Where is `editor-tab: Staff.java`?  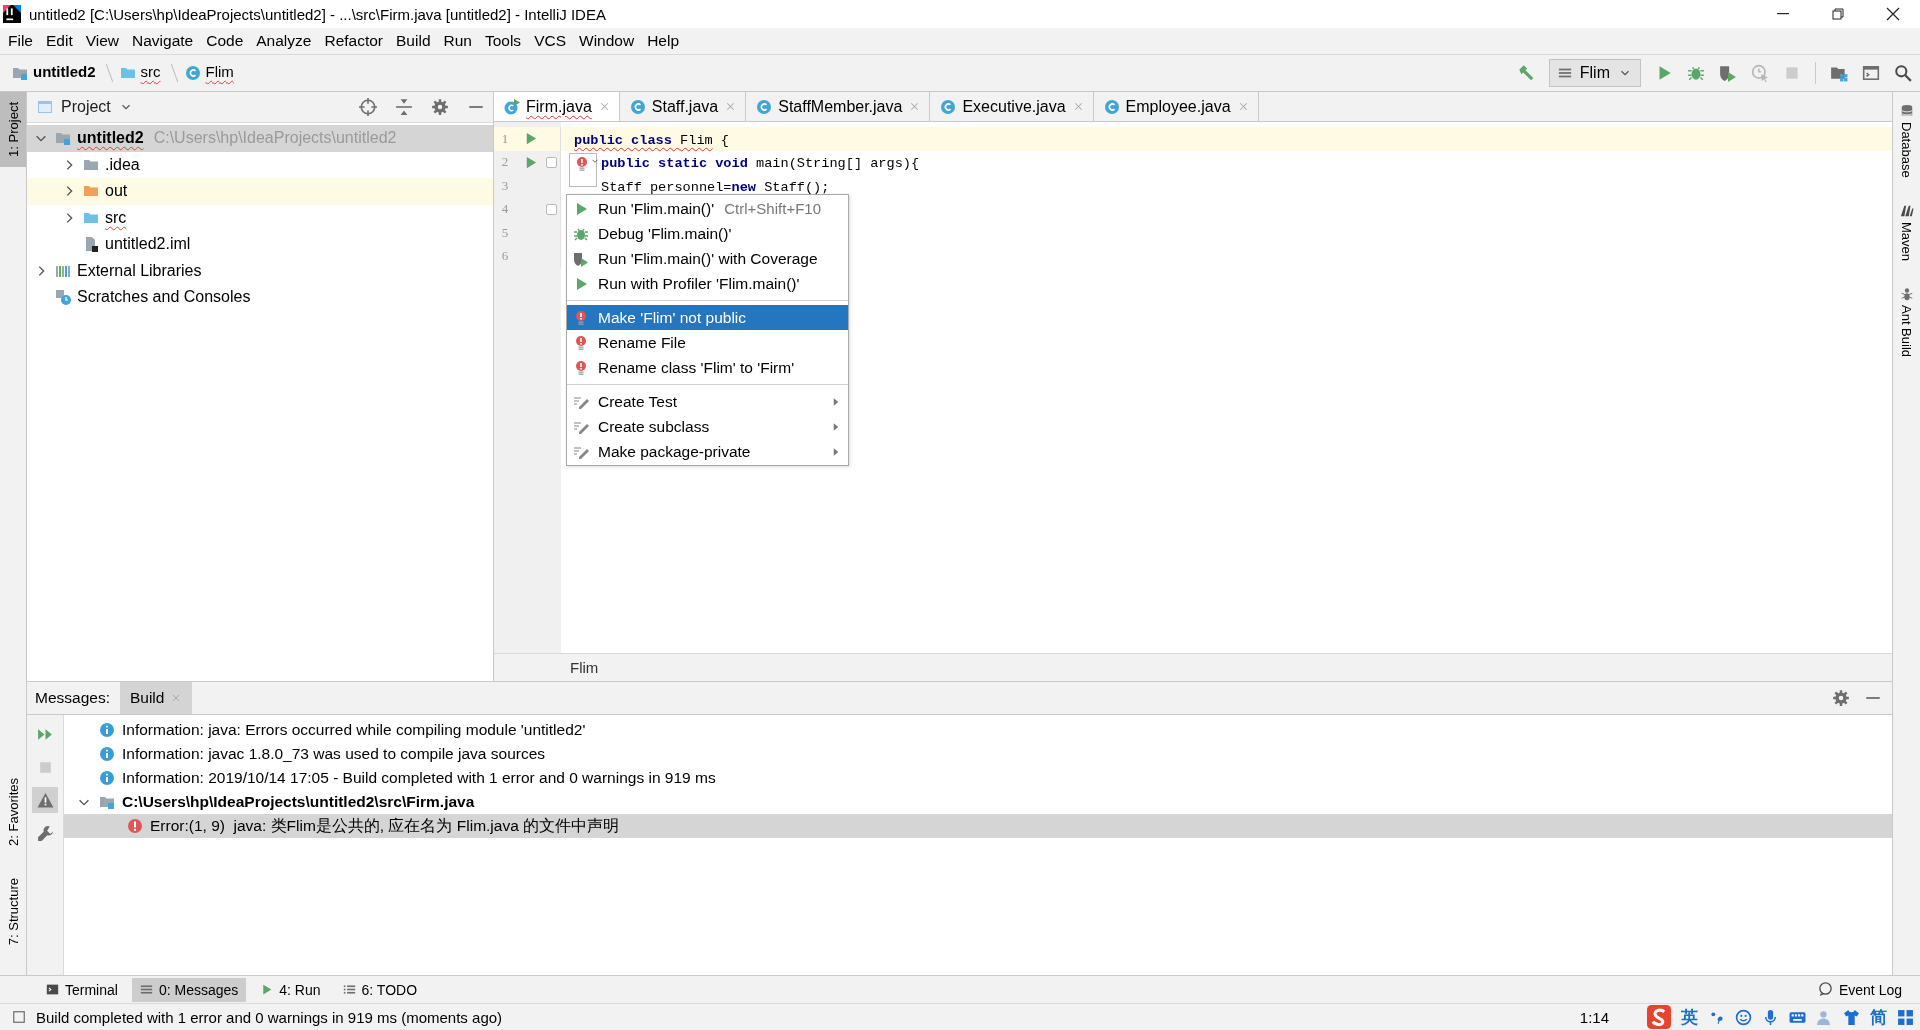
editor-tab: Staff.java is located at coordinates (683, 106).